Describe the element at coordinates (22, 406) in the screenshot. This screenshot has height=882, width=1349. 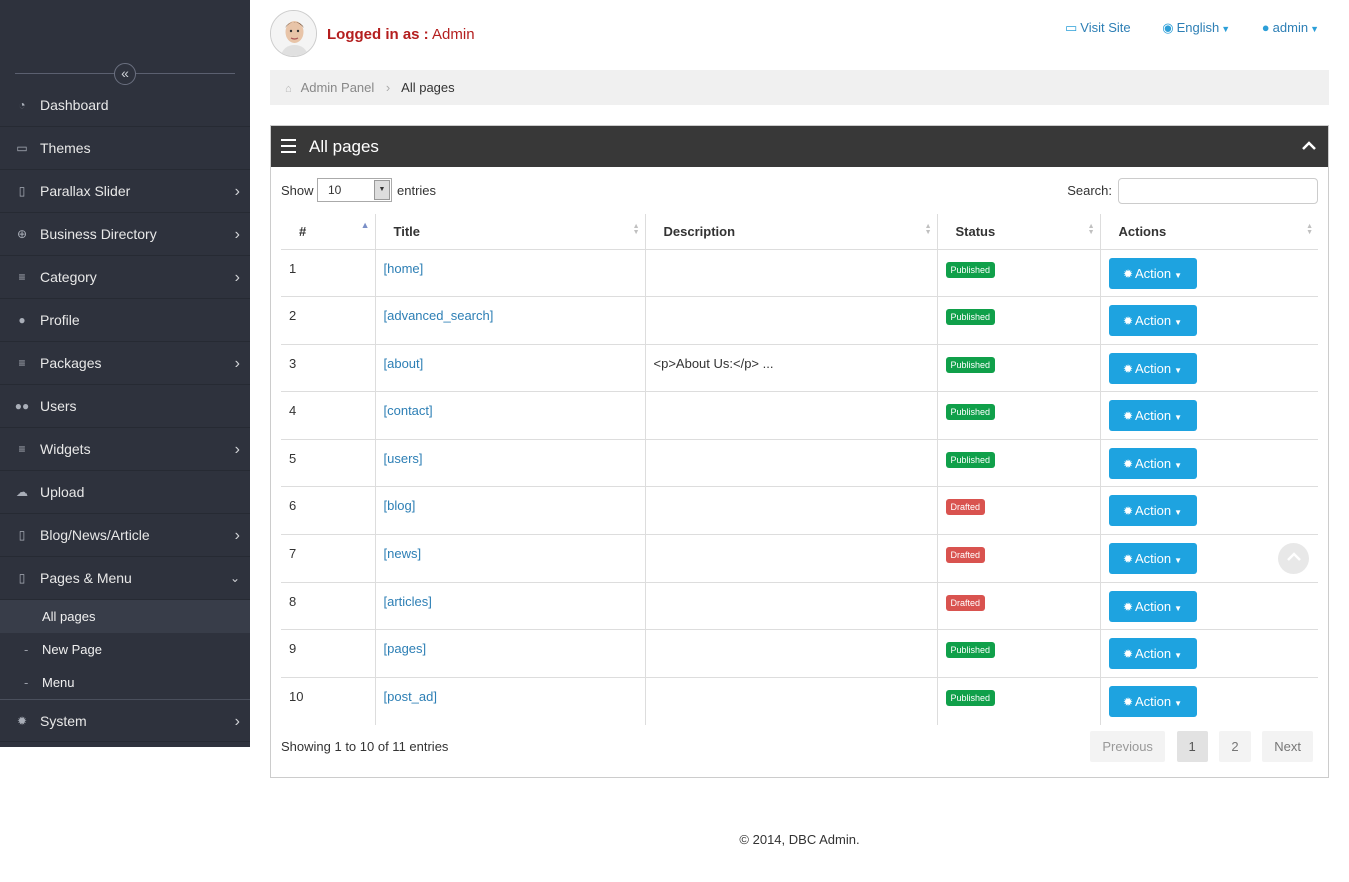
I see `users-icon: ●●` at that location.